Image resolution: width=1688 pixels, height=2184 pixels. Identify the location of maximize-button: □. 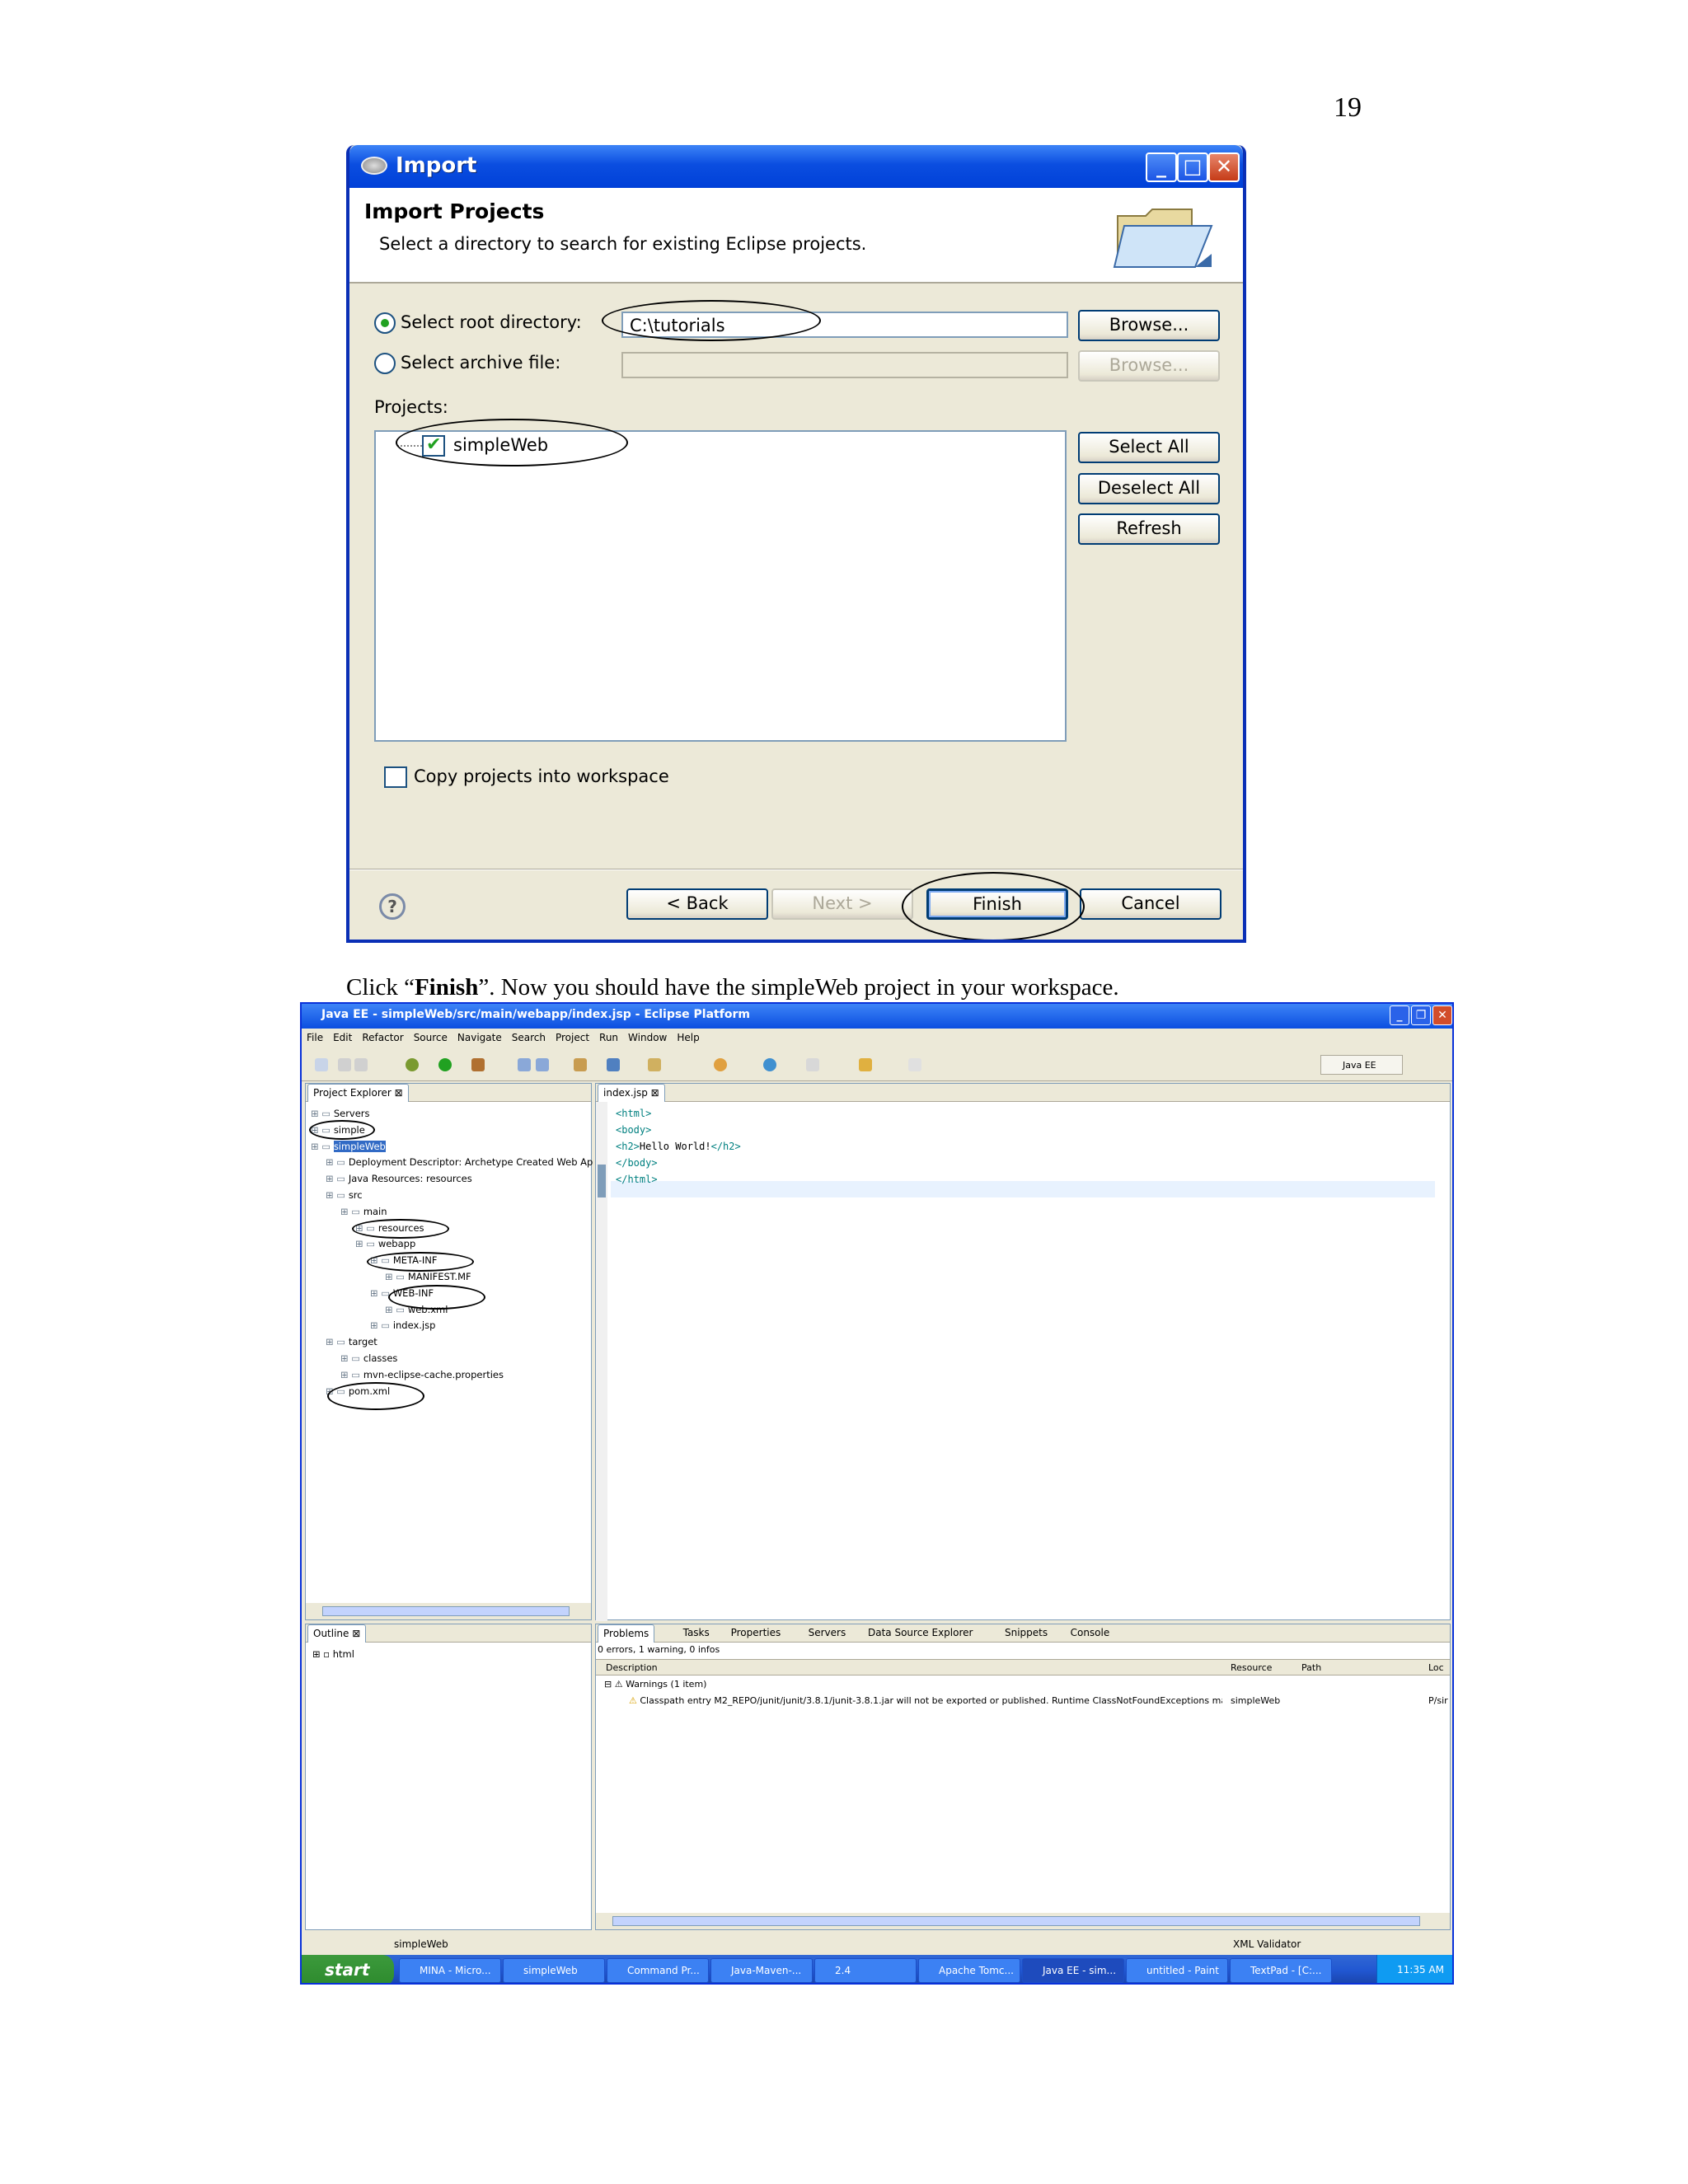
(1193, 167).